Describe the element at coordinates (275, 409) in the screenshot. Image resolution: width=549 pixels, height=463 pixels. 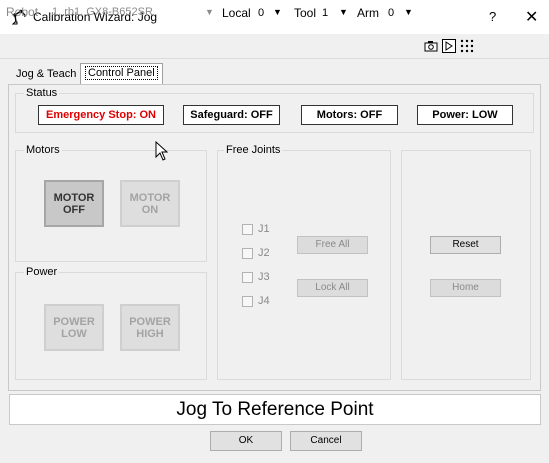
I see `instruction-text: Jog To Reference Point` at that location.